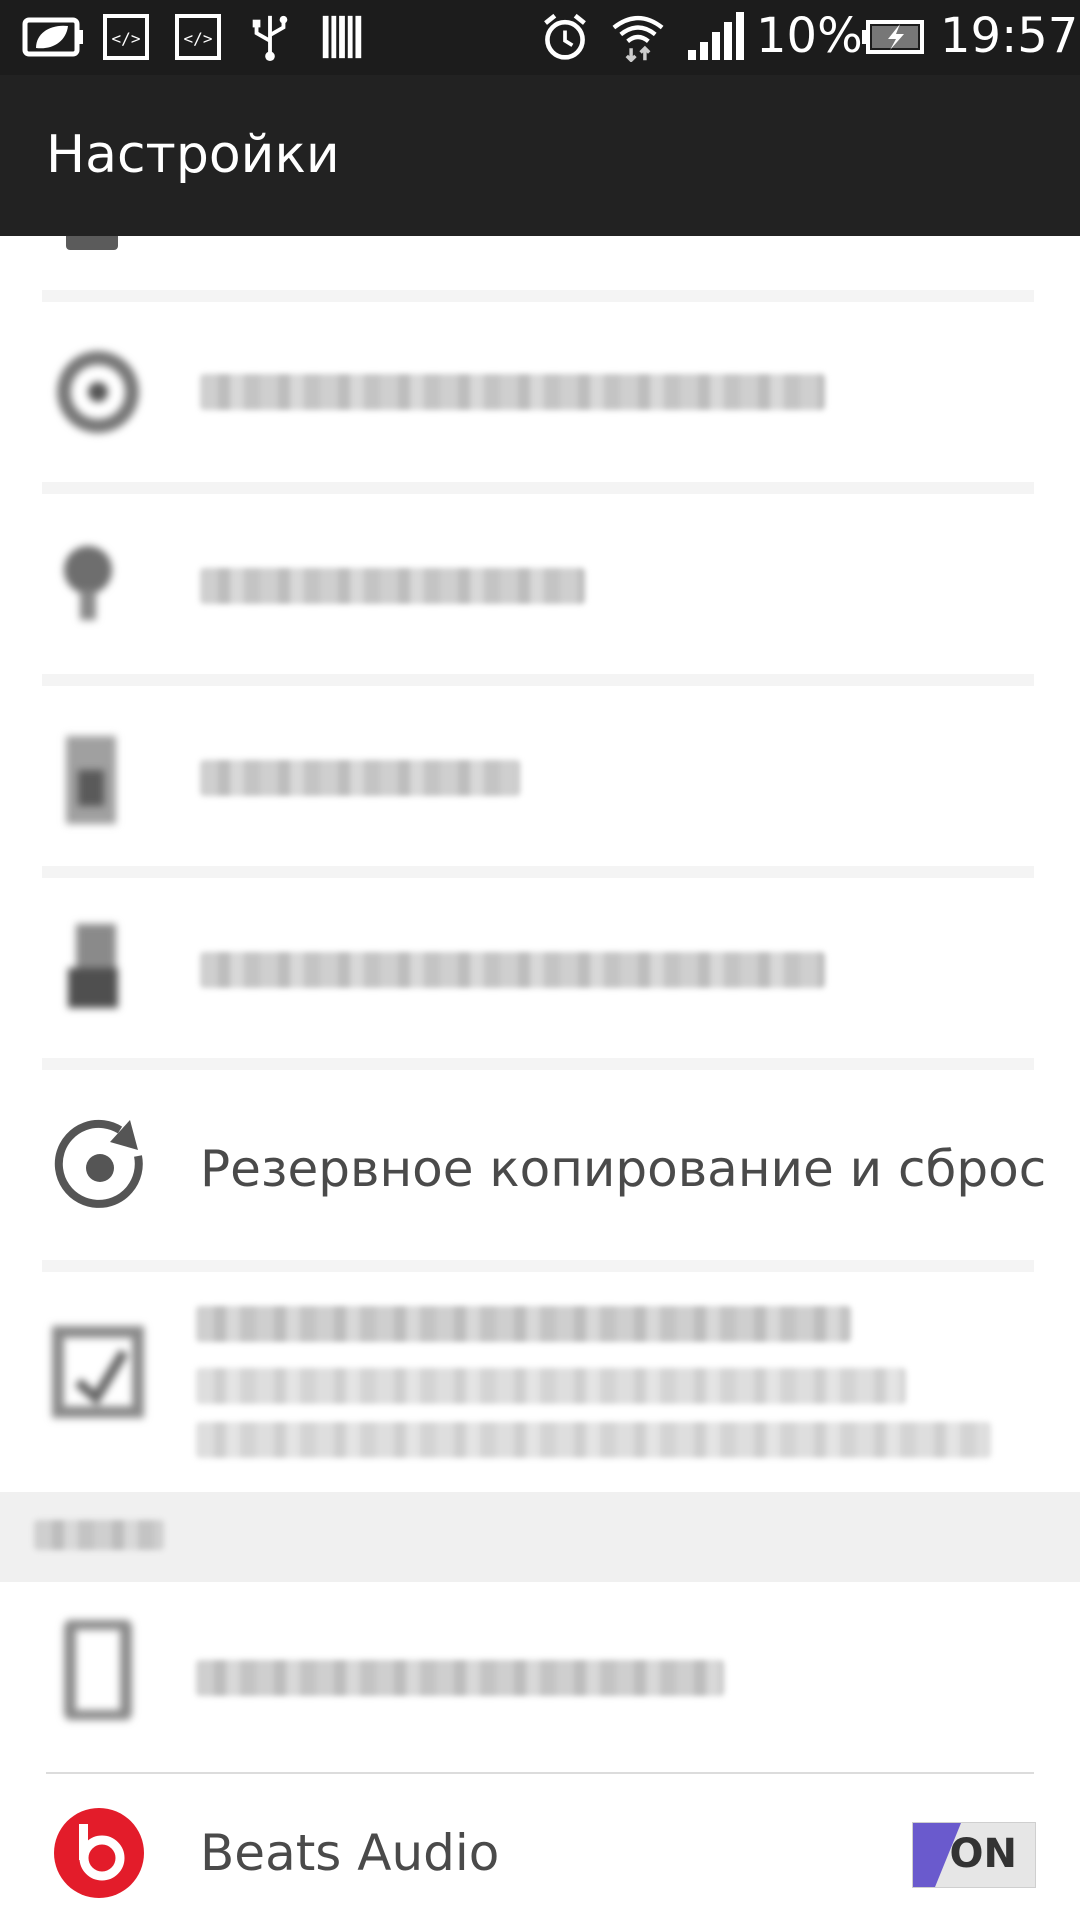  I want to click on beats-audio-item: Beats Audio ON, so click(540, 1847).